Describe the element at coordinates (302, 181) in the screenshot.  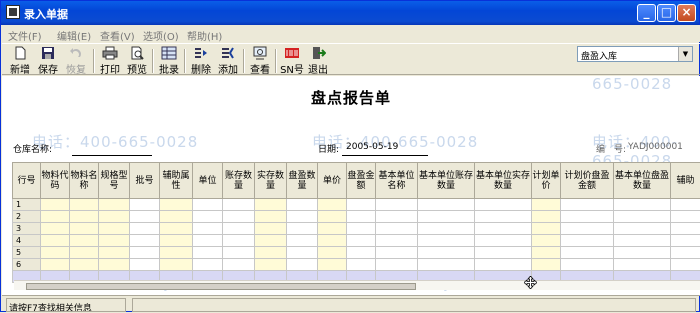
I see `column-header: 盘盈数量` at that location.